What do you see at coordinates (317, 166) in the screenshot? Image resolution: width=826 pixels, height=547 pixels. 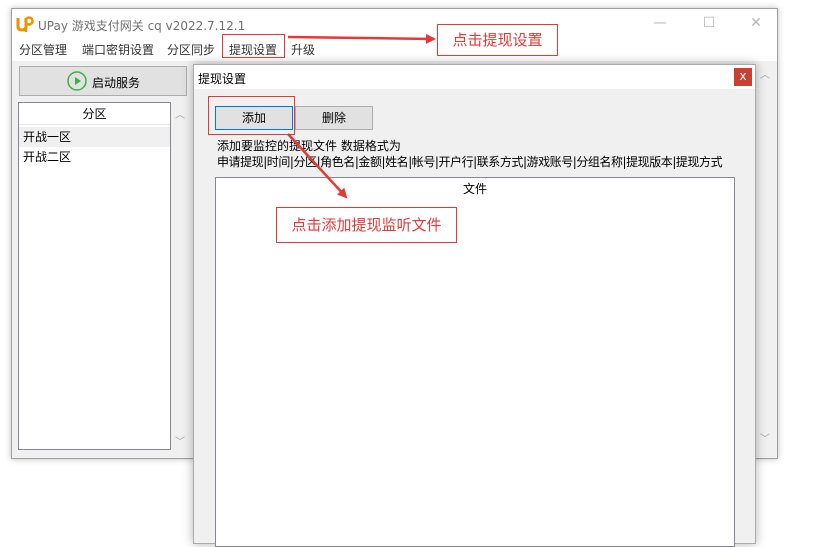 I see `arrow-to-add-callout` at bounding box center [317, 166].